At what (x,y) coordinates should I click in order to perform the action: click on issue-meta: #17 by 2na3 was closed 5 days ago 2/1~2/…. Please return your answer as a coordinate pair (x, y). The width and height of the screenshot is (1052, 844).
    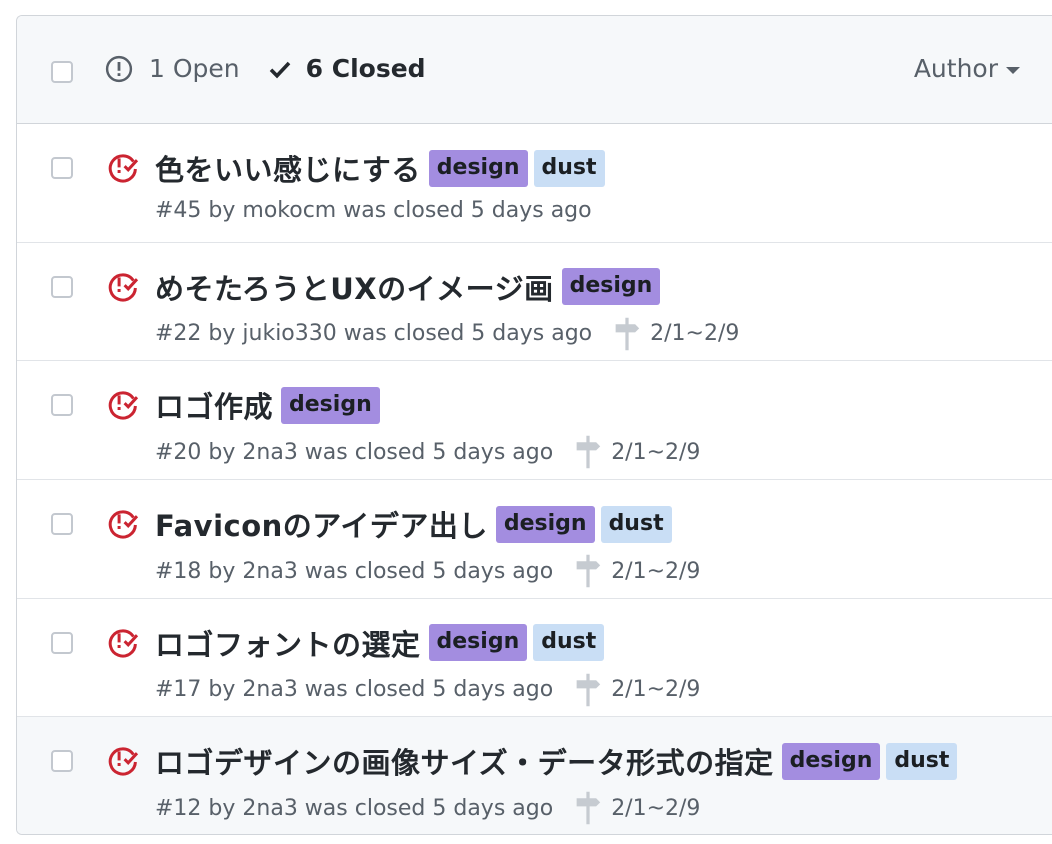
    Looking at the image, I should click on (427, 690).